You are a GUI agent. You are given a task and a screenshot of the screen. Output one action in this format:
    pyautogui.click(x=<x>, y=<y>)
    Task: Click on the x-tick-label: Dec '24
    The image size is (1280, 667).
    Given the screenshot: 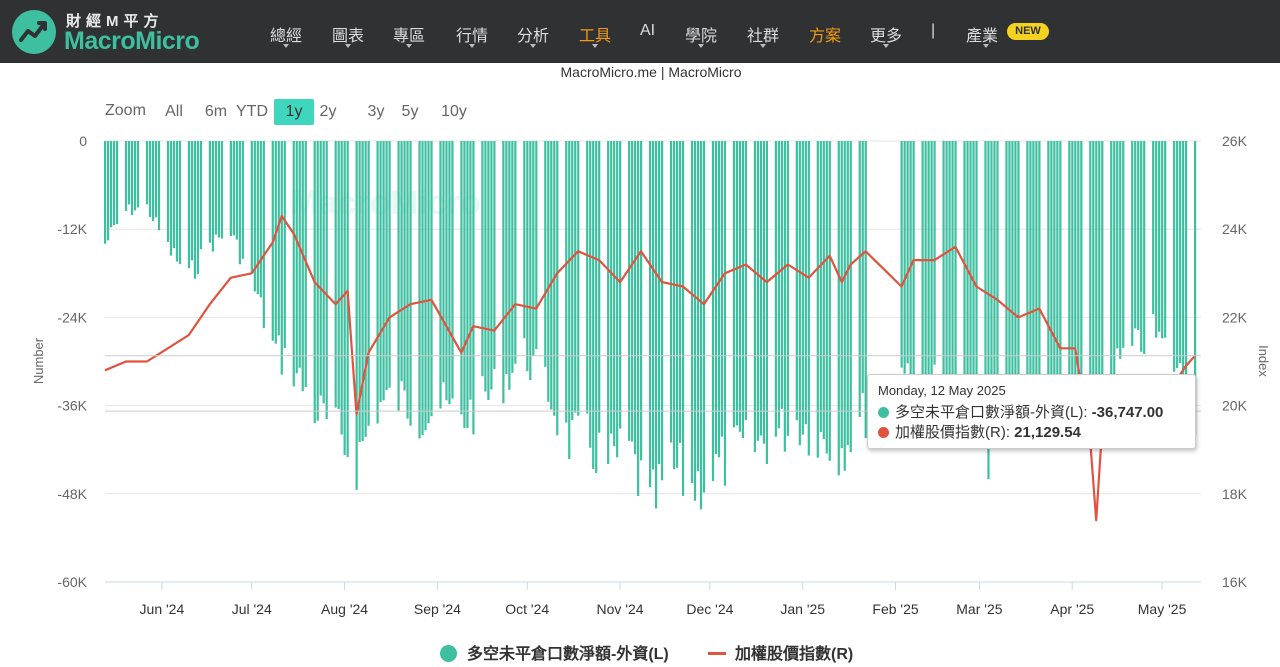 What is the action you would take?
    pyautogui.click(x=709, y=609)
    